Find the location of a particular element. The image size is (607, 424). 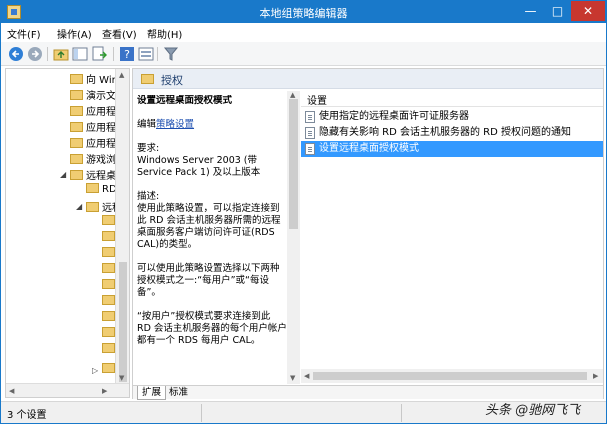

menu-view: 查看(V) is located at coordinates (119, 33).